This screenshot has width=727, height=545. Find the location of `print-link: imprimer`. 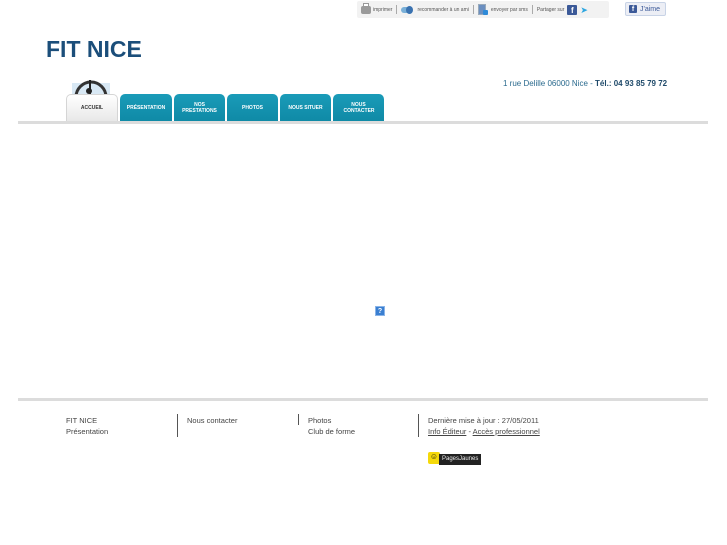

print-link: imprimer is located at coordinates (377, 8).